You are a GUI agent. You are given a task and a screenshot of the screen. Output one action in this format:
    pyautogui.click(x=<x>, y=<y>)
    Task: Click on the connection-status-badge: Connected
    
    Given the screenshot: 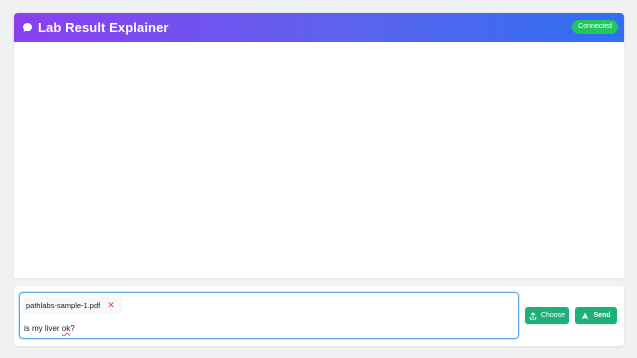 What is the action you would take?
    pyautogui.click(x=595, y=27)
    